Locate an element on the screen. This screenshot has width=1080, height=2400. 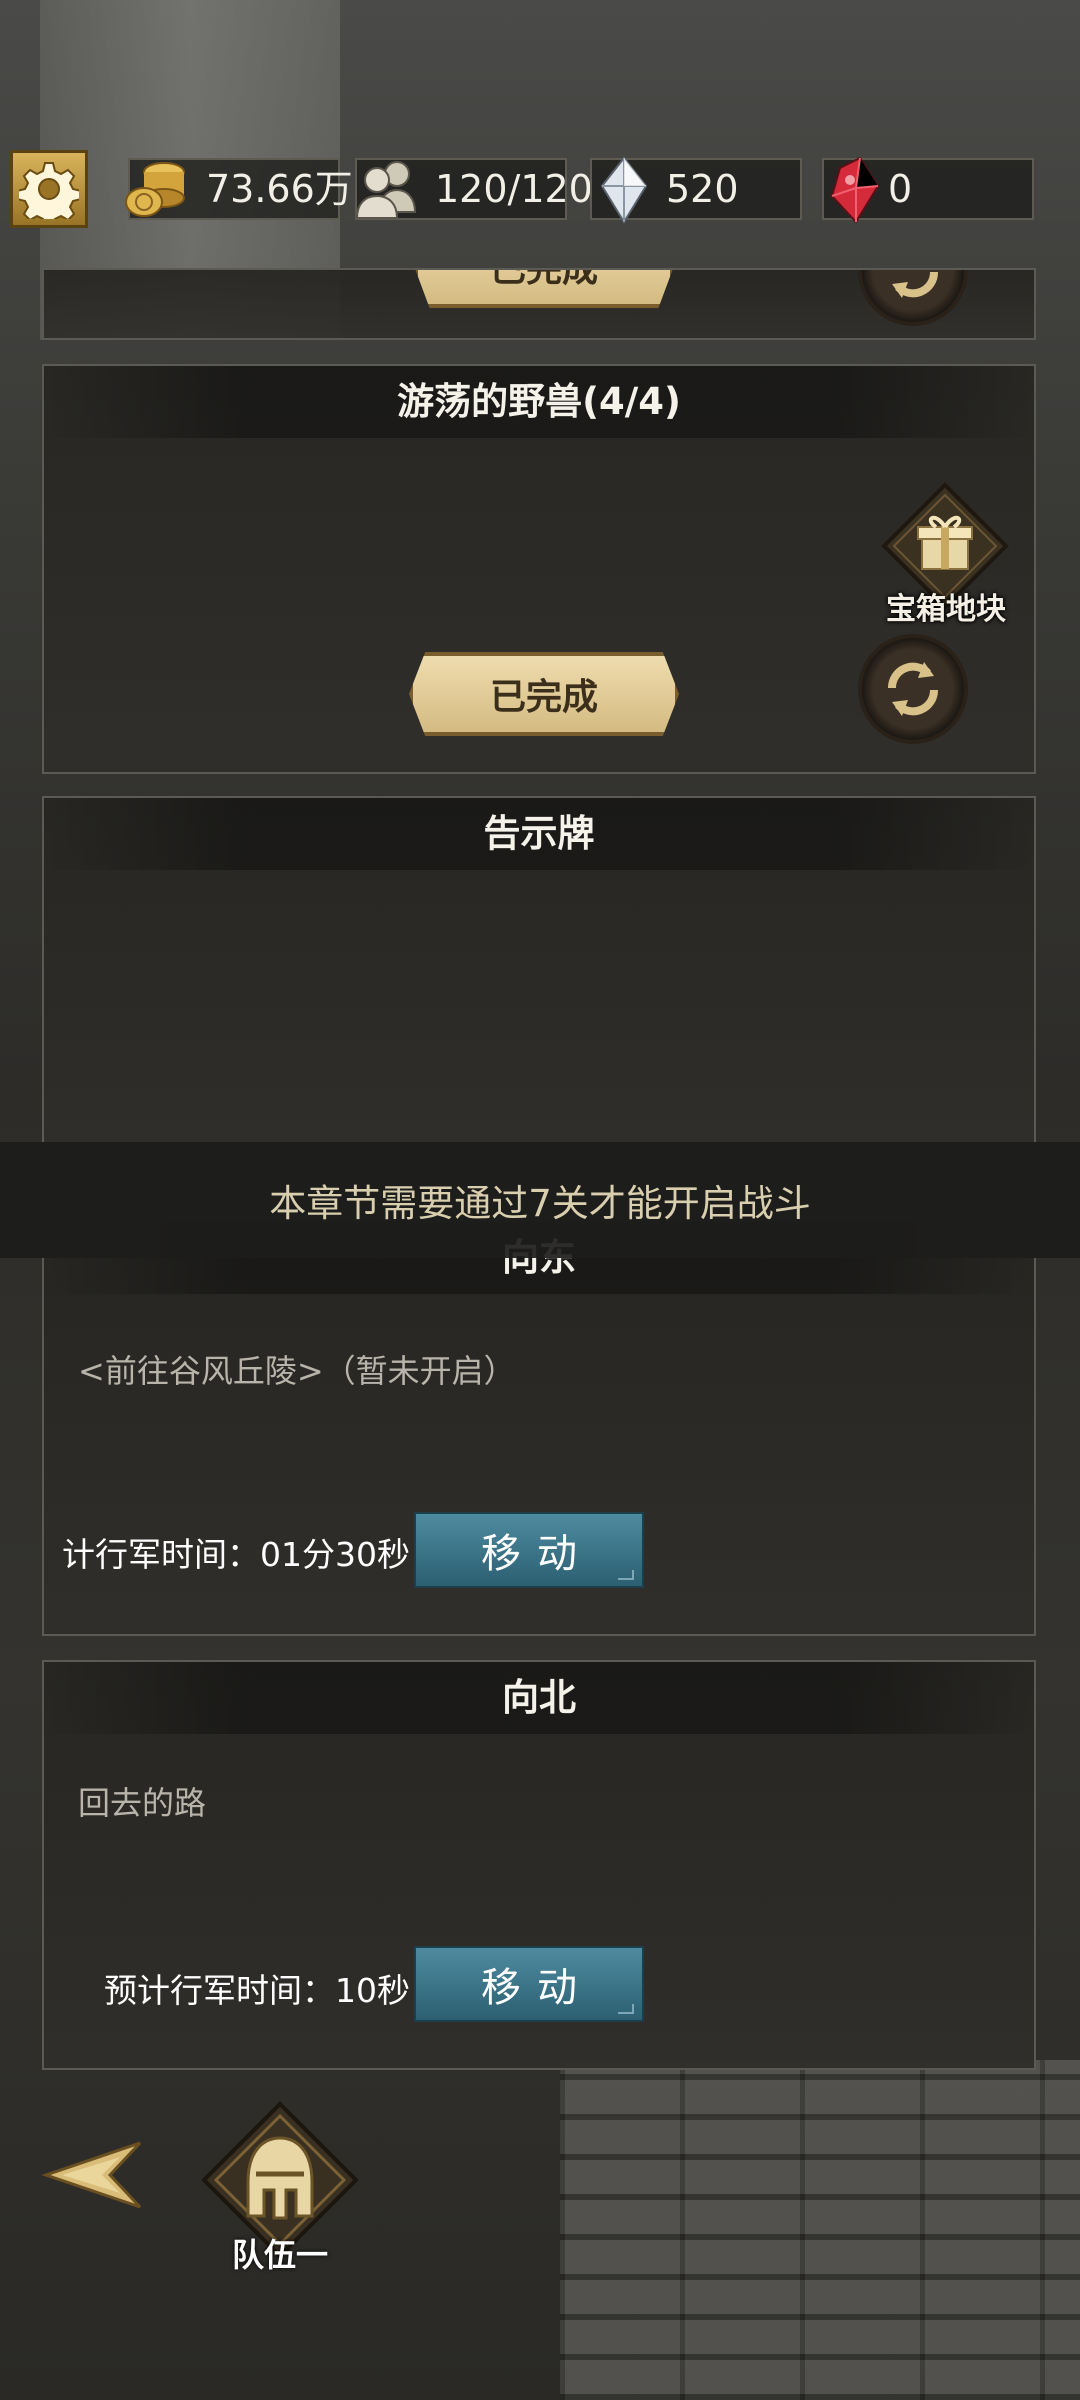
previous-done-button: 已完成 is located at coordinates (544, 288).